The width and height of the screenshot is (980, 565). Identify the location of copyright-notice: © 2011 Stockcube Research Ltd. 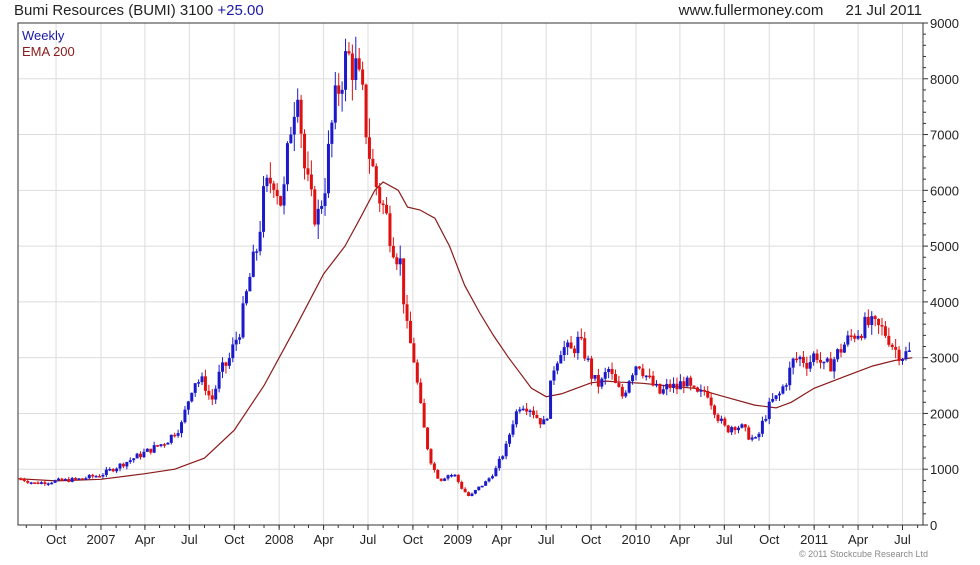
(863, 554).